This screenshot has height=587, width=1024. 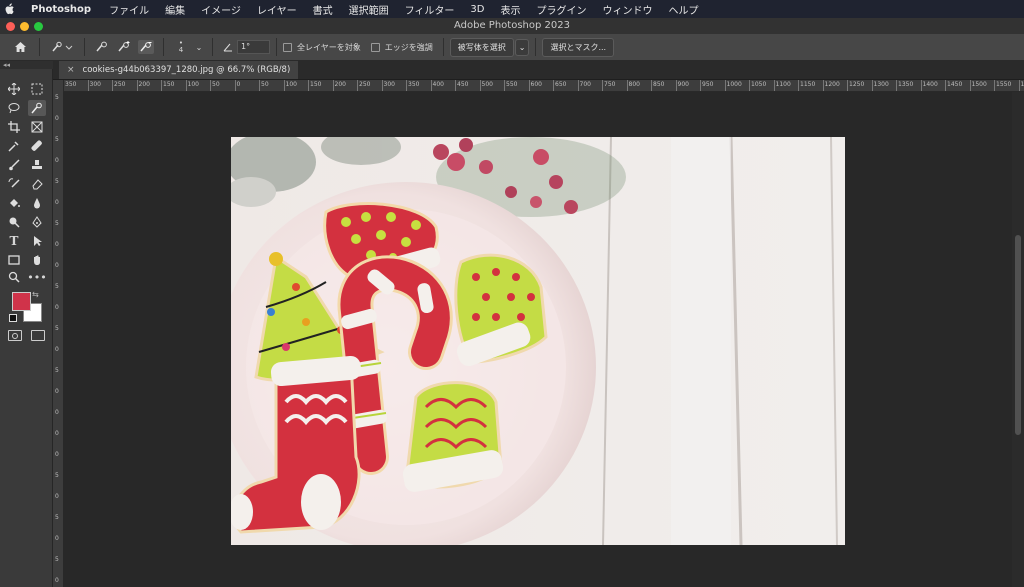 What do you see at coordinates (228, 47) in the screenshot?
I see `angle-icon` at bounding box center [228, 47].